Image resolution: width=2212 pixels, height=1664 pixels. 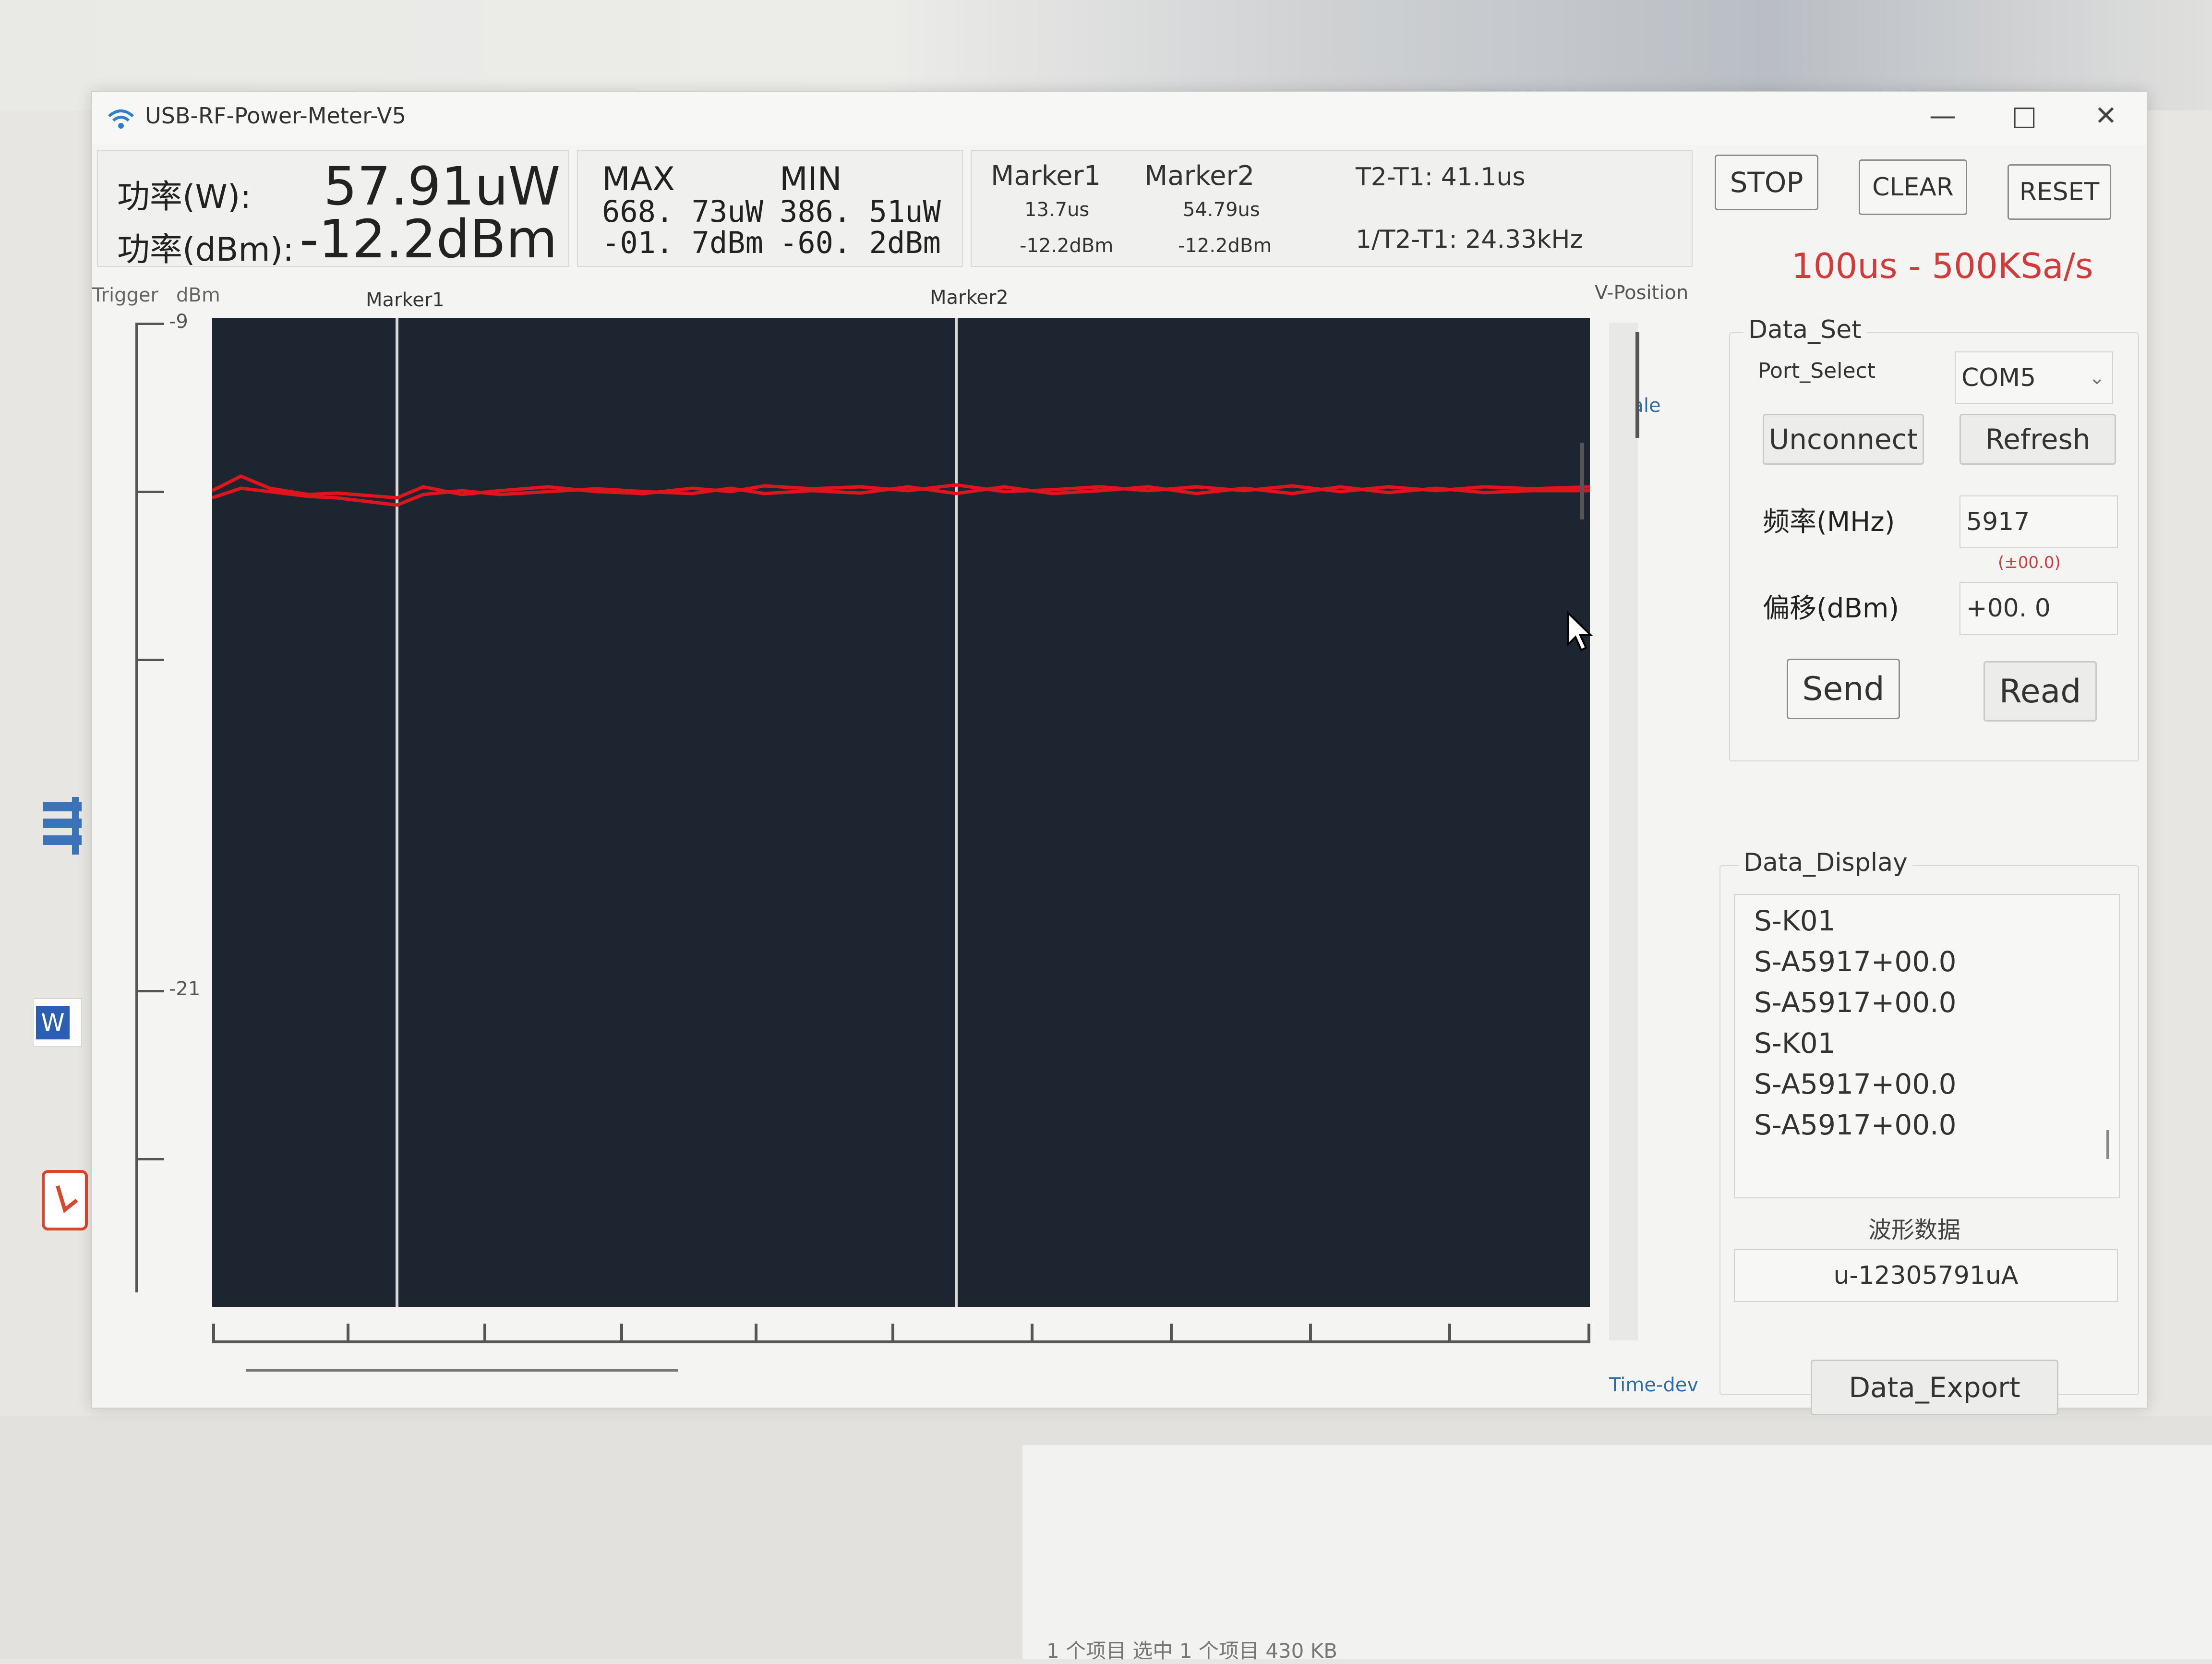 What do you see at coordinates (1825, 862) in the screenshot?
I see `data-display-title: Data_Display` at bounding box center [1825, 862].